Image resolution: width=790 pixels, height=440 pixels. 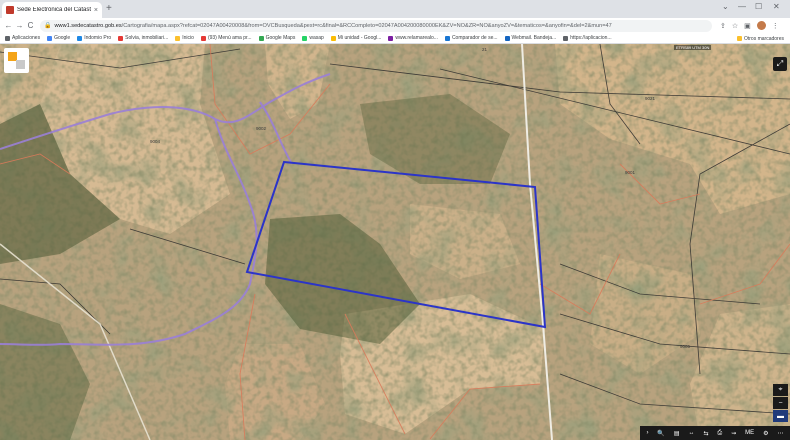 What do you see at coordinates (761, 25) in the screenshot?
I see `profile-avatar` at bounding box center [761, 25].